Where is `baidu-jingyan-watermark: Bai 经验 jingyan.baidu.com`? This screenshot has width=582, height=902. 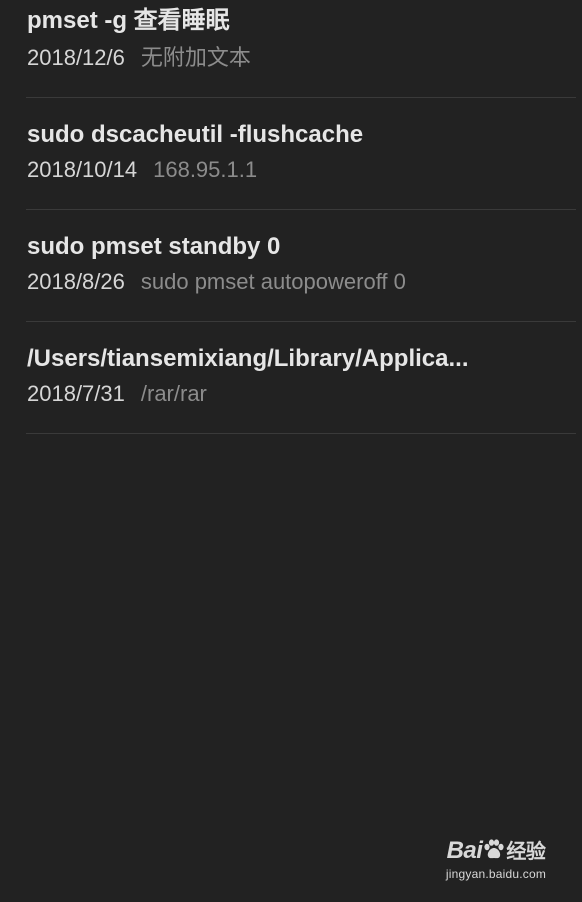 baidu-jingyan-watermark: Bai 经验 jingyan.baidu.com is located at coordinates (496, 861).